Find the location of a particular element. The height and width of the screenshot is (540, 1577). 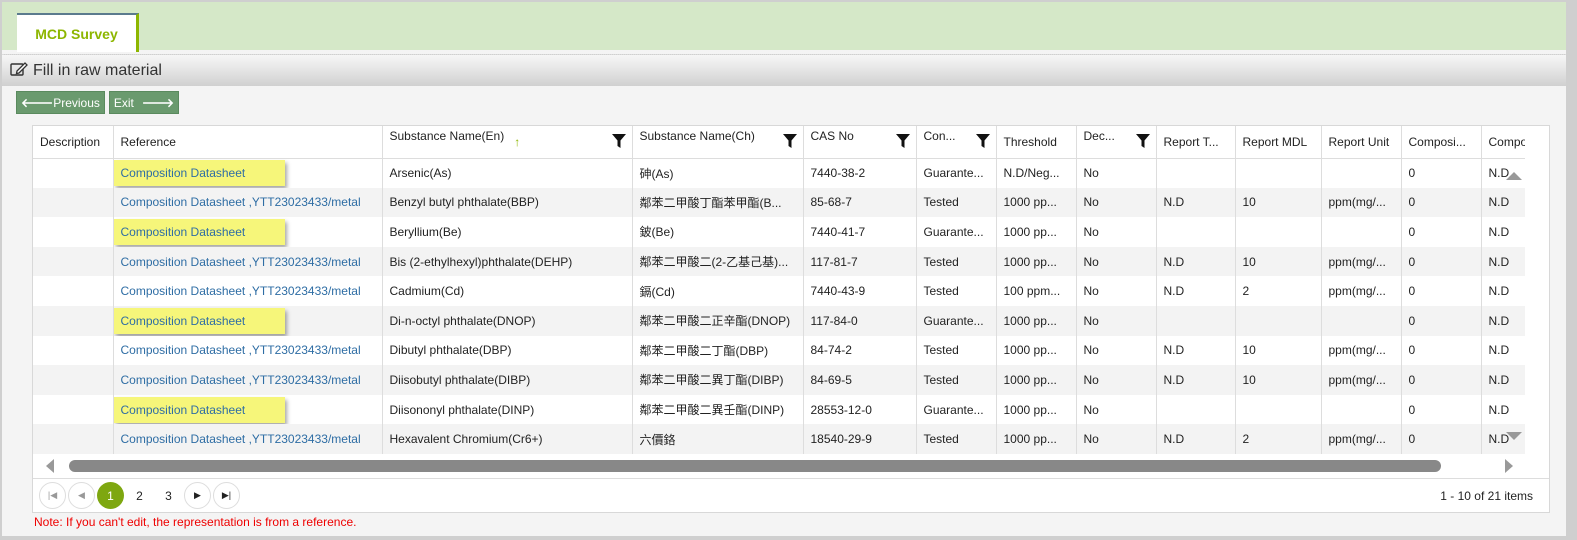

column-header: Reference is located at coordinates (248, 142).